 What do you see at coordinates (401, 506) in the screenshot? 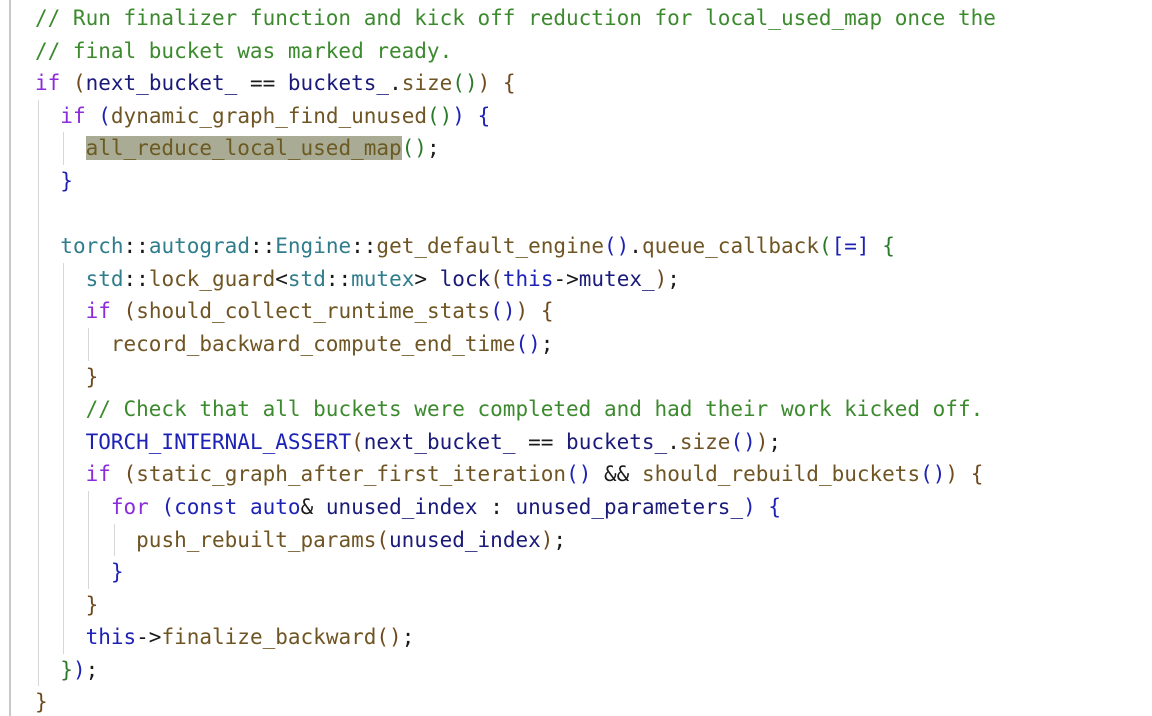
I see `code-token: unused_index` at bounding box center [401, 506].